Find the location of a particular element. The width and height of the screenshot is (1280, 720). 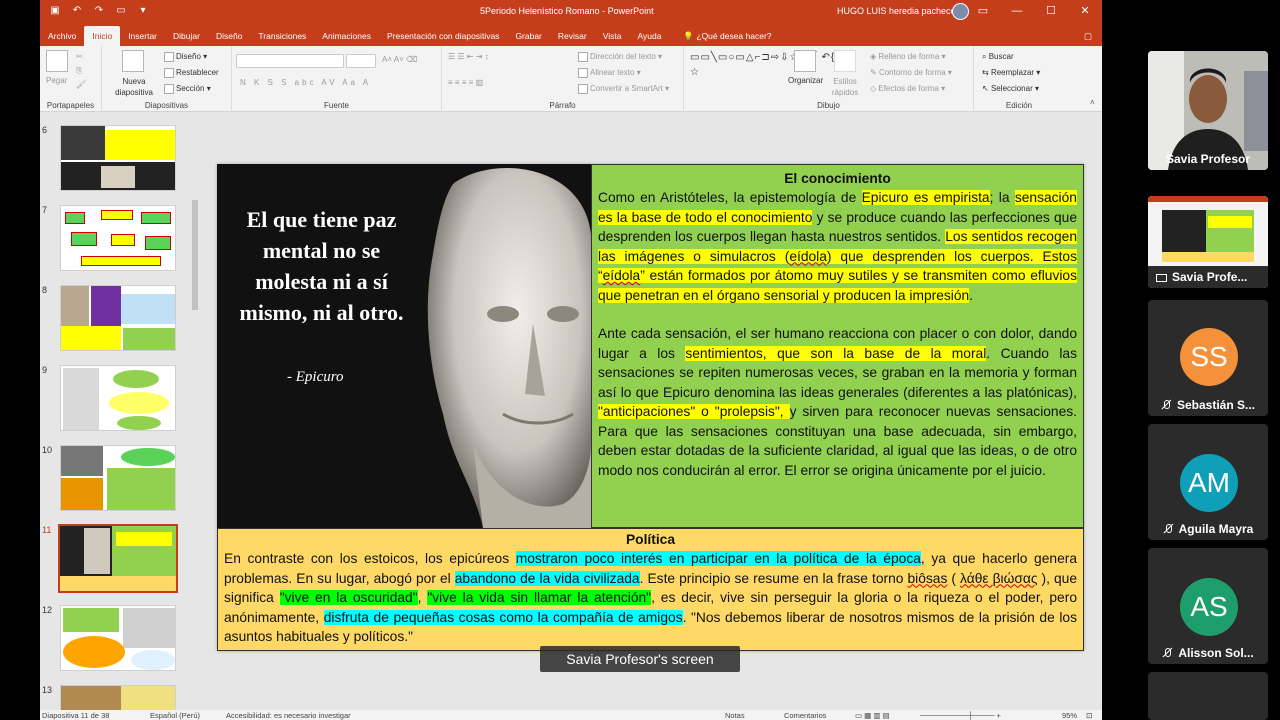

save-icon: ▣ is located at coordinates (55, 11).